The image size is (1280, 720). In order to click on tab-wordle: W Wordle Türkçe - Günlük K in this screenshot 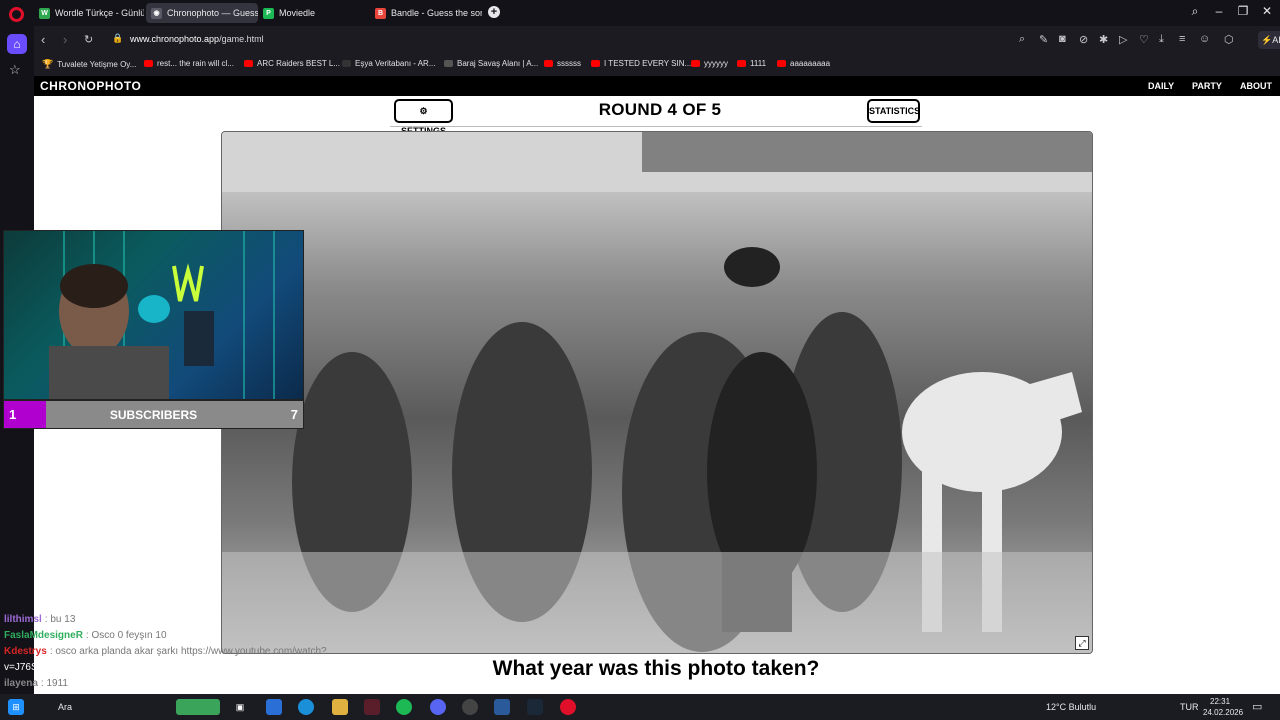, I will do `click(89, 13)`.